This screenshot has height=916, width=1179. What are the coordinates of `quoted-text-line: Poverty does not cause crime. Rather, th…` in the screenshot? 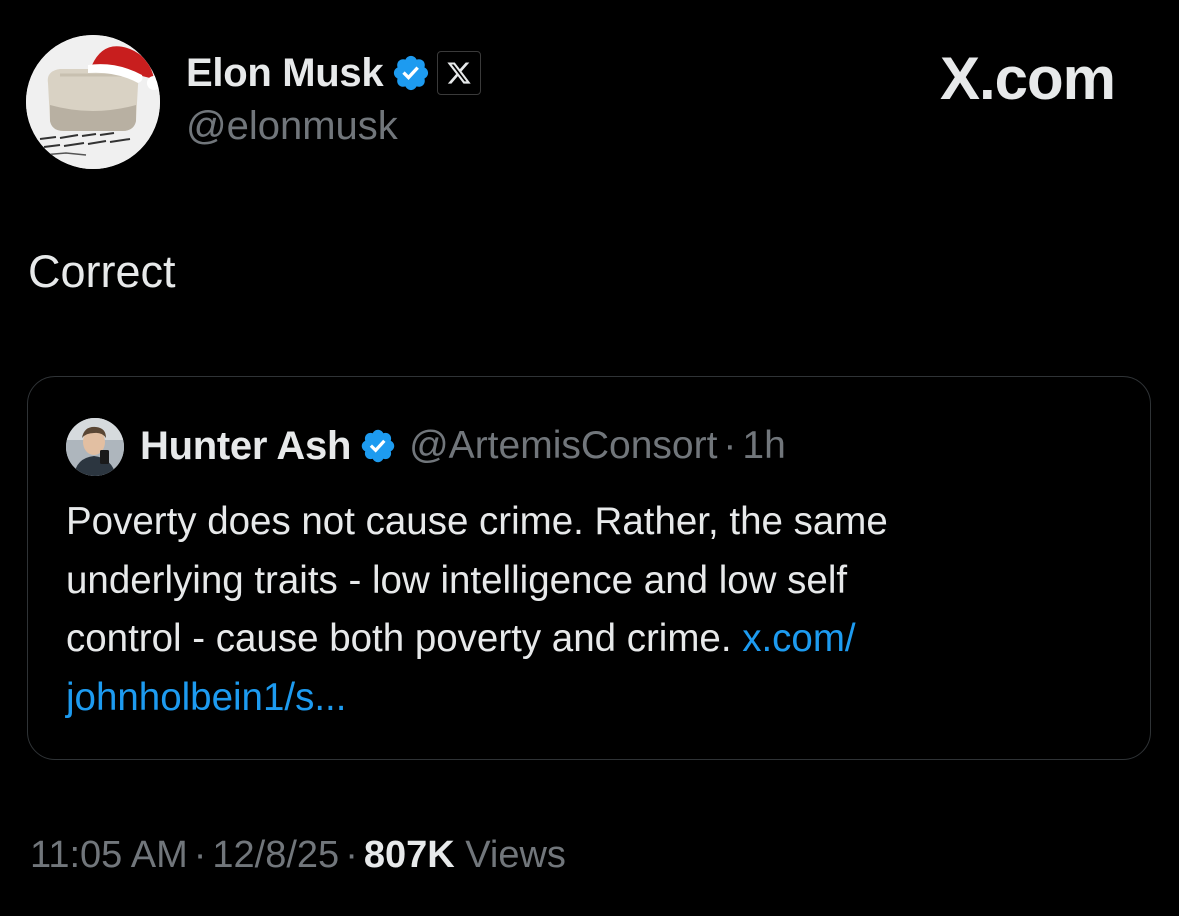 It's located at (477, 521).